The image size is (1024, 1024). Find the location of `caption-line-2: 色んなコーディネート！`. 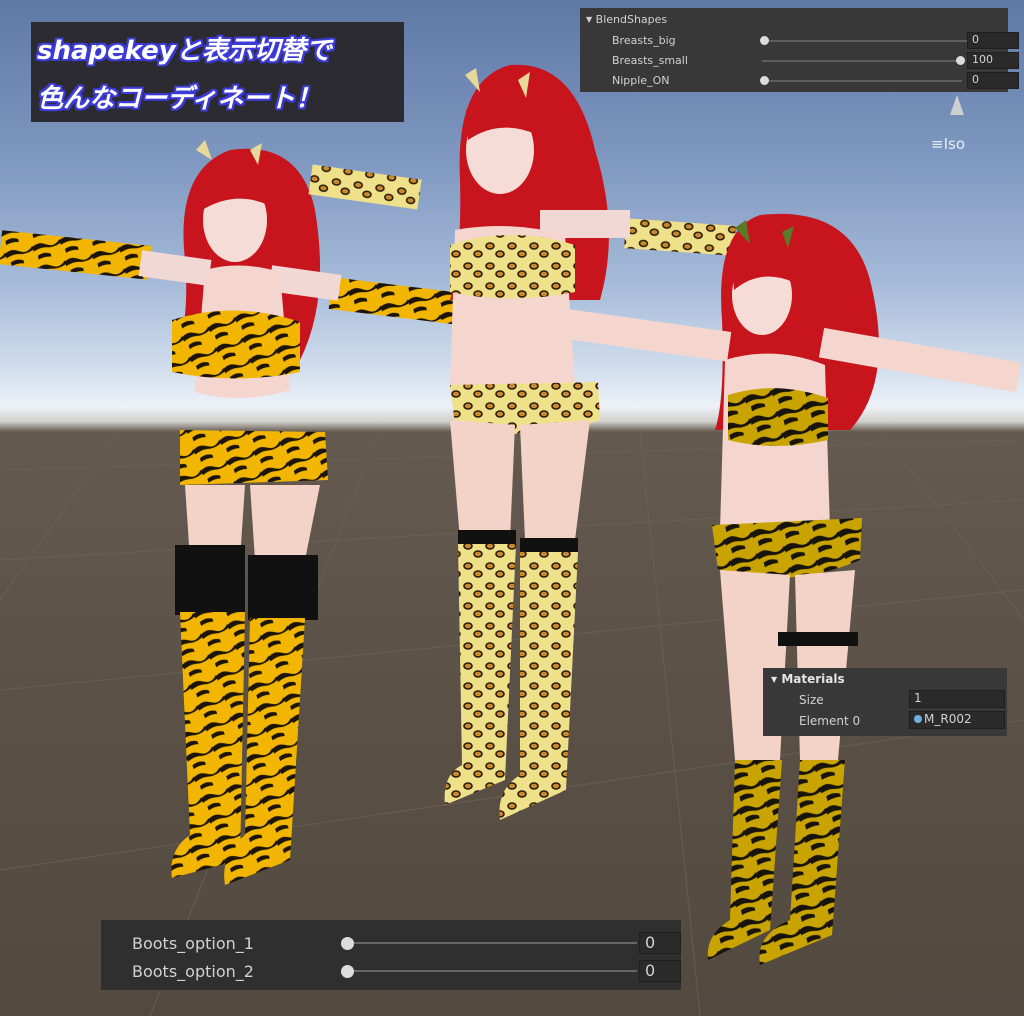

caption-line-2: 色んなコーディネート！ is located at coordinates (179, 99).